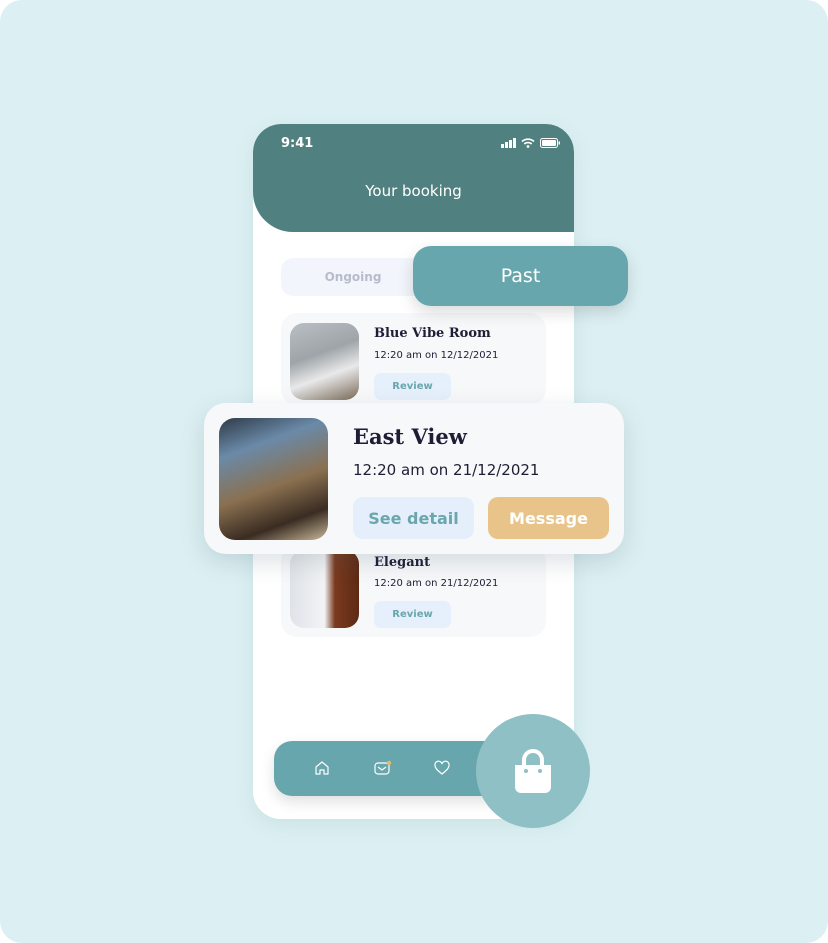  I want to click on cart-button, so click(533, 771).